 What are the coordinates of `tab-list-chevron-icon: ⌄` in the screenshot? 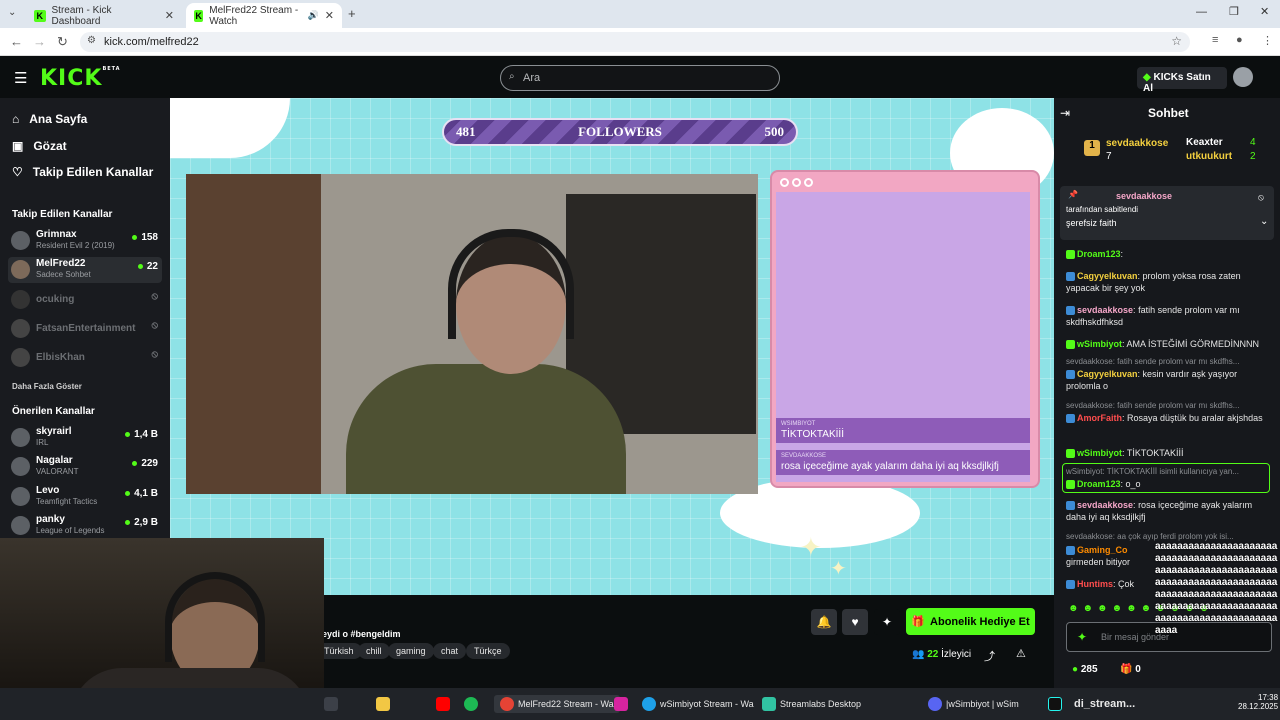 It's located at (12, 12).